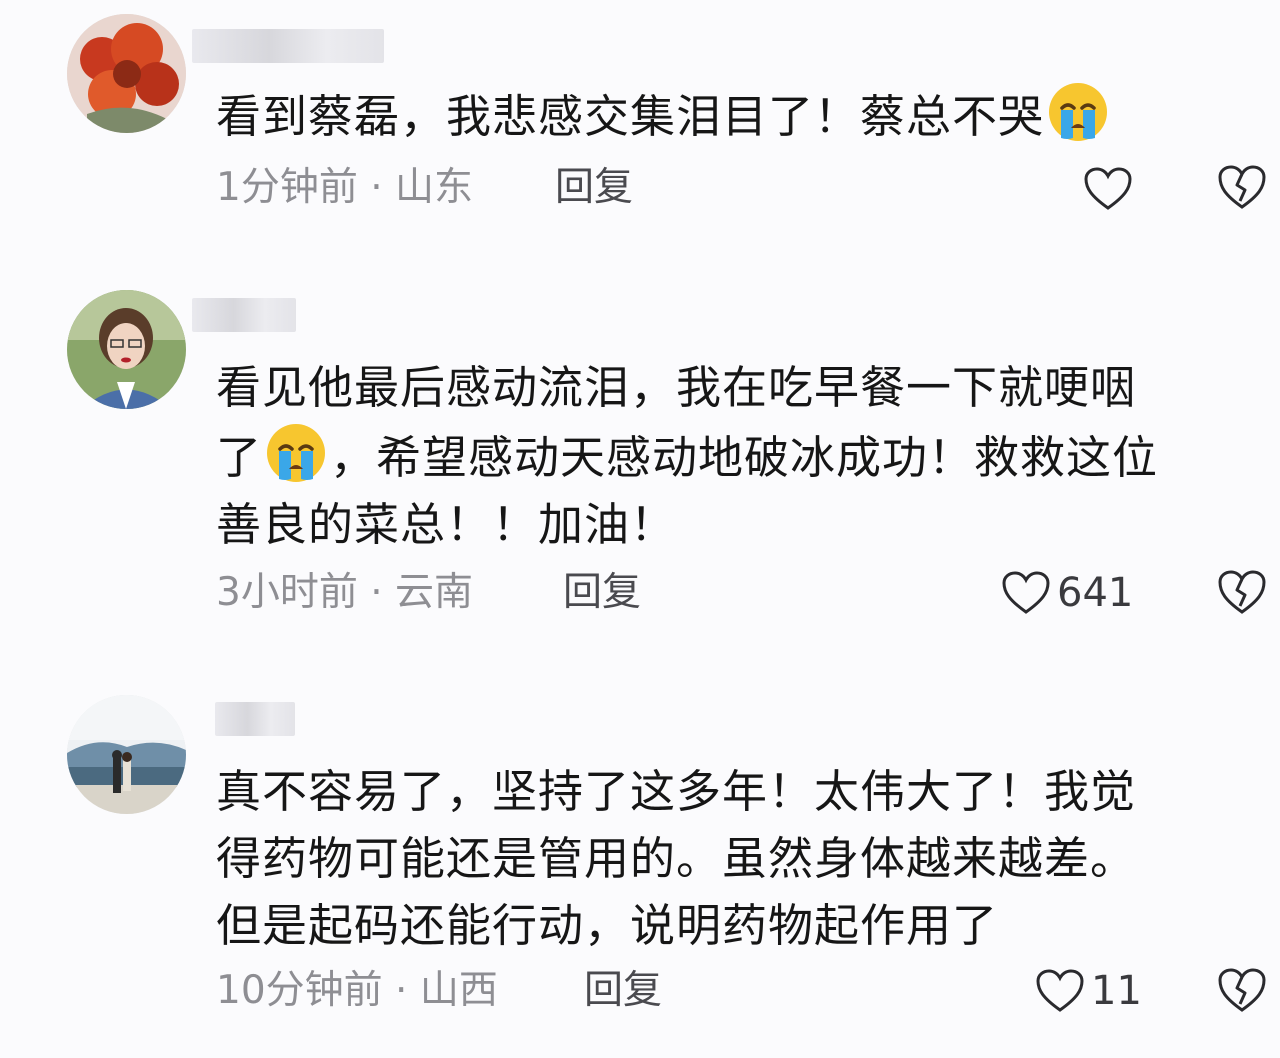  Describe the element at coordinates (623, 991) in the screenshot. I see `reply-button: 回复` at that location.